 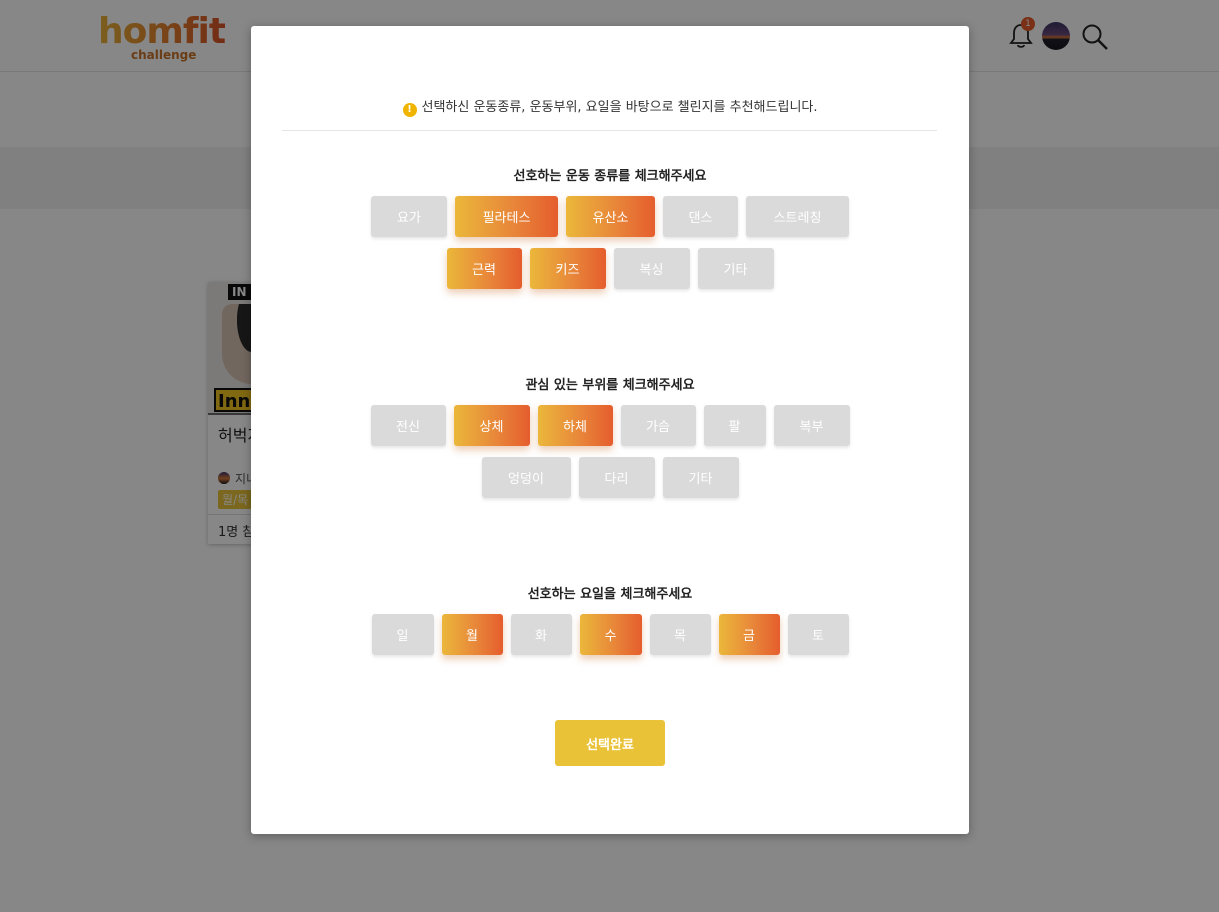 What do you see at coordinates (484, 268) in the screenshot?
I see `chip-strength: 근력` at bounding box center [484, 268].